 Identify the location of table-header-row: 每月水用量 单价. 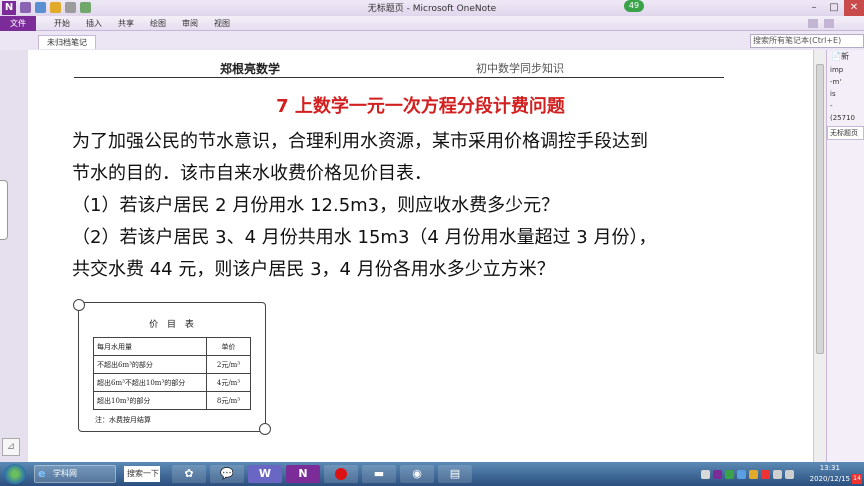
(172, 346).